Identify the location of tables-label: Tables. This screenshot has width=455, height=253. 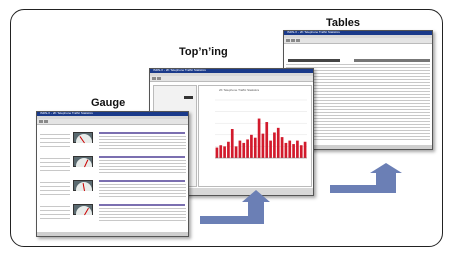
(343, 23).